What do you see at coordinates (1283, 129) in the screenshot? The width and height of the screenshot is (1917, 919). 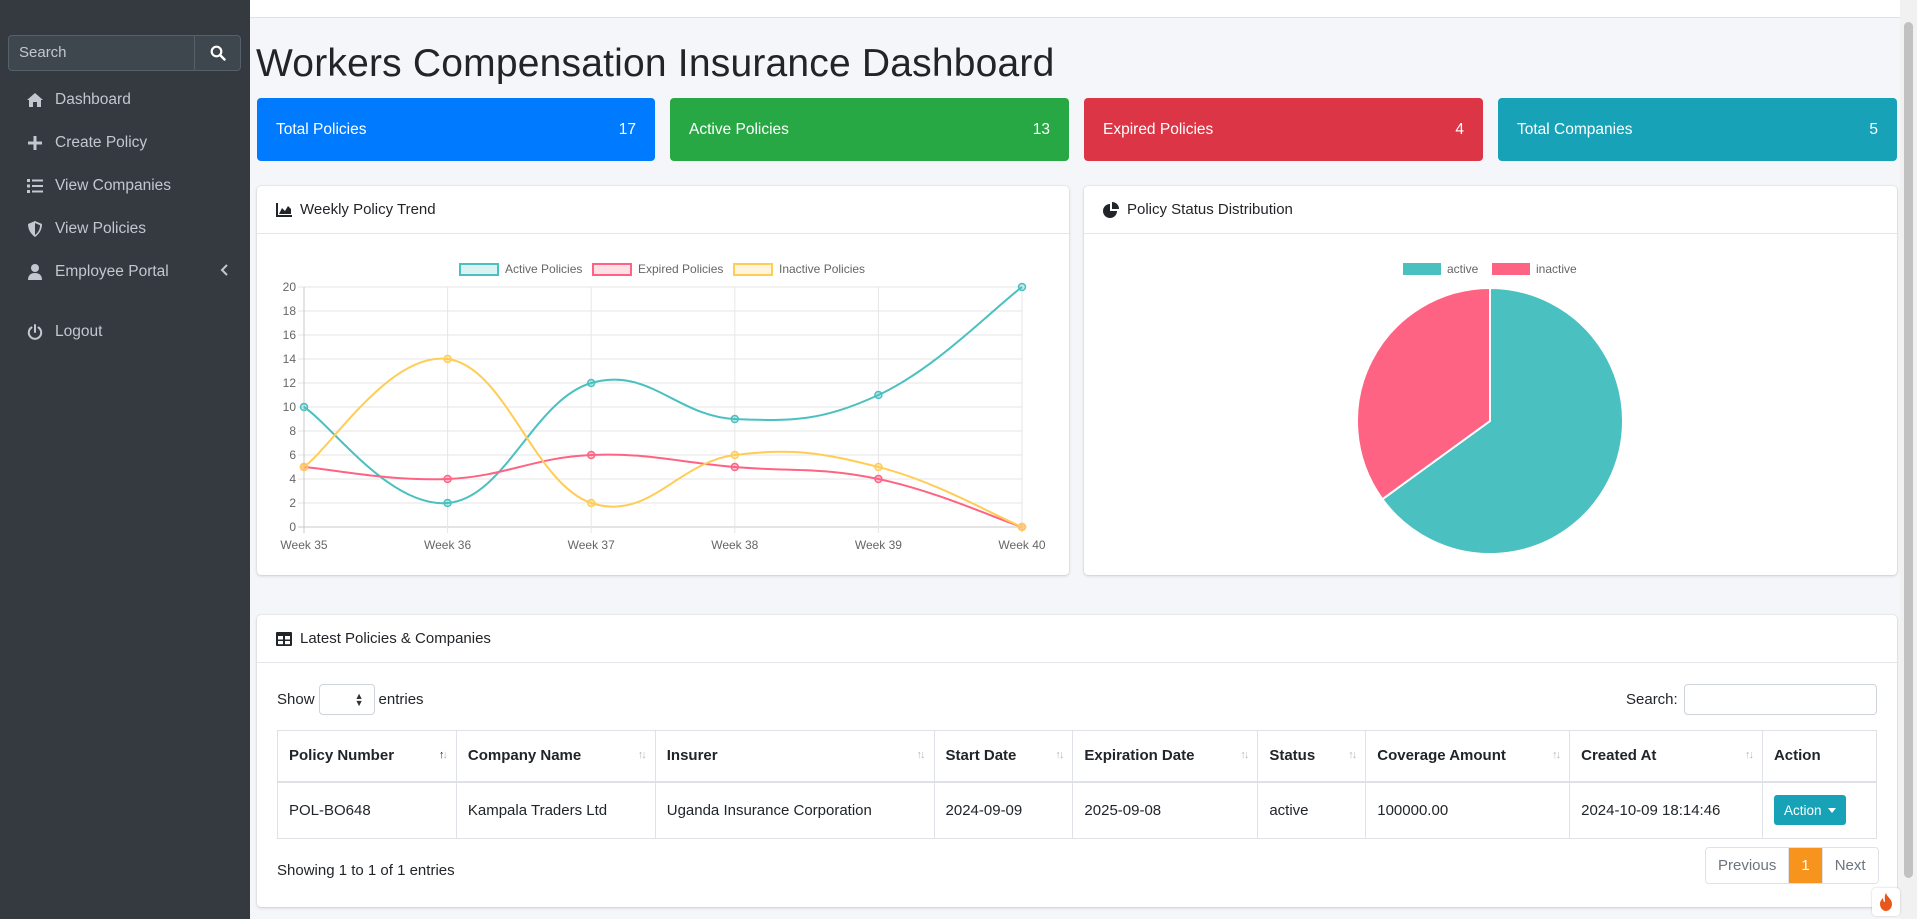 I see `stat-expired-policies: Expired Policies 4` at bounding box center [1283, 129].